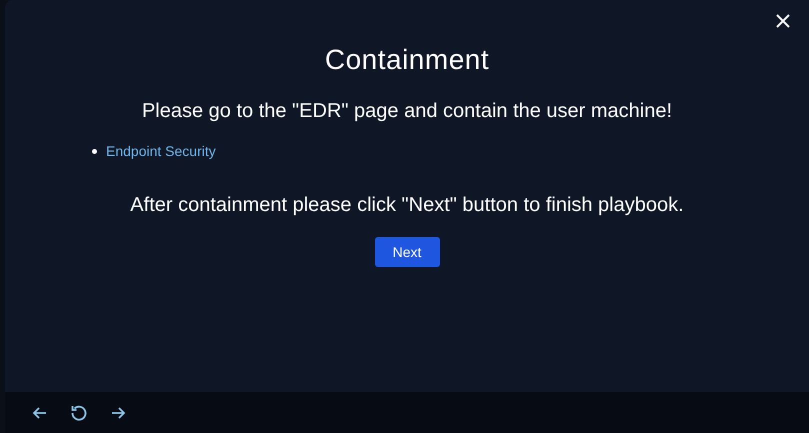 This screenshot has height=433, width=809. Describe the element at coordinates (94, 151) in the screenshot. I see `bullet-icon` at that location.